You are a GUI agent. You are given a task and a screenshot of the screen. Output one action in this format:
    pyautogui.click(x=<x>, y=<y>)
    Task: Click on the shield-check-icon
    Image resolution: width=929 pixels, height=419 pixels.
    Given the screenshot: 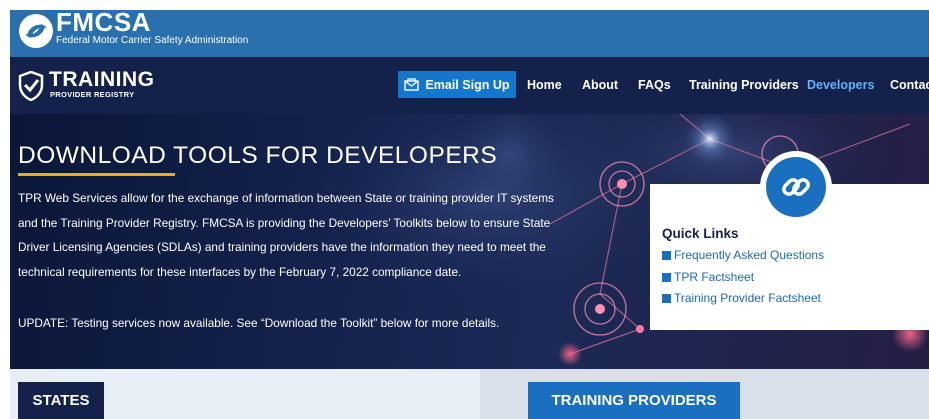 What is the action you would take?
    pyautogui.click(x=31, y=86)
    